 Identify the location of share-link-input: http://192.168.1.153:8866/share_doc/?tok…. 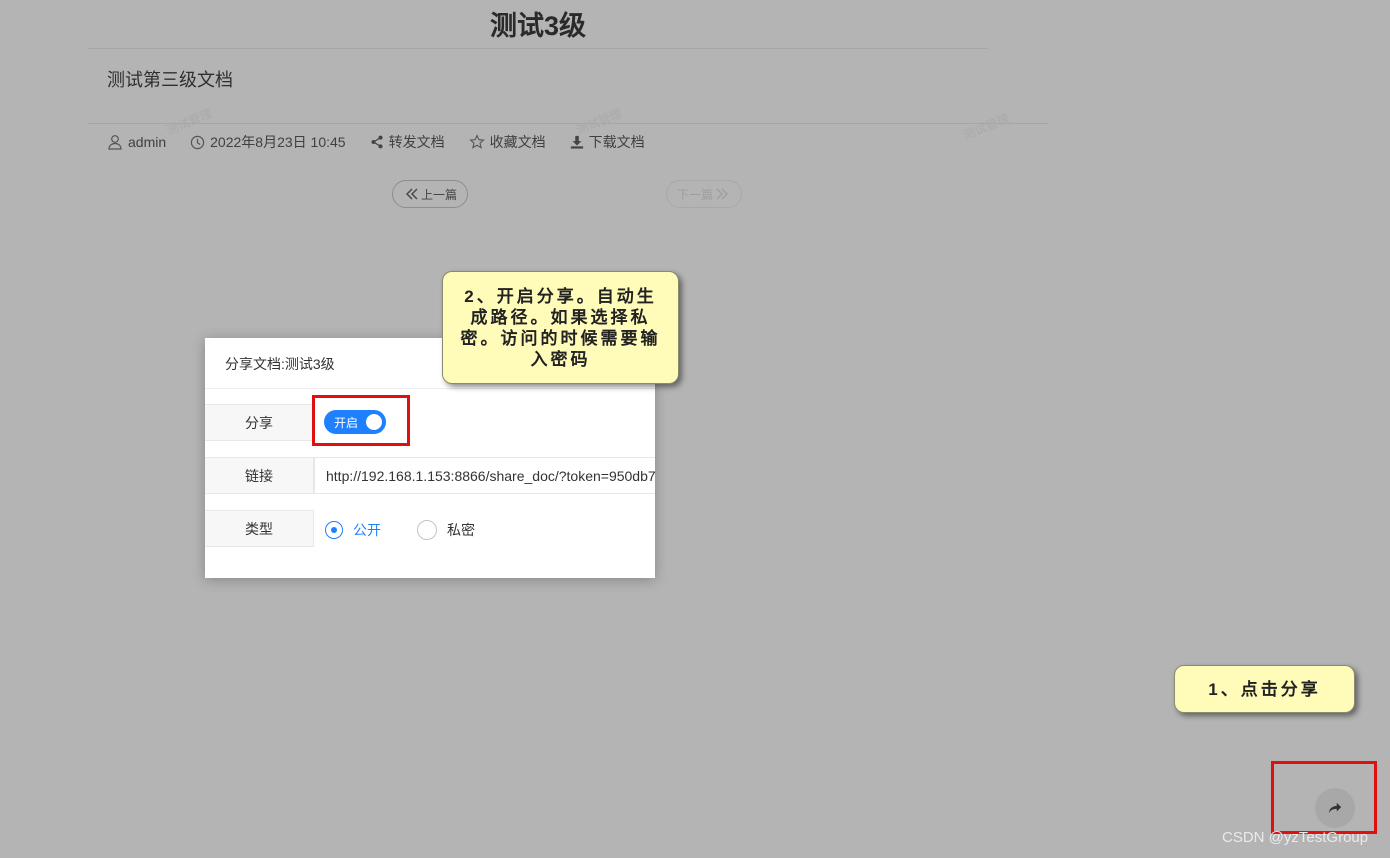
(484, 475).